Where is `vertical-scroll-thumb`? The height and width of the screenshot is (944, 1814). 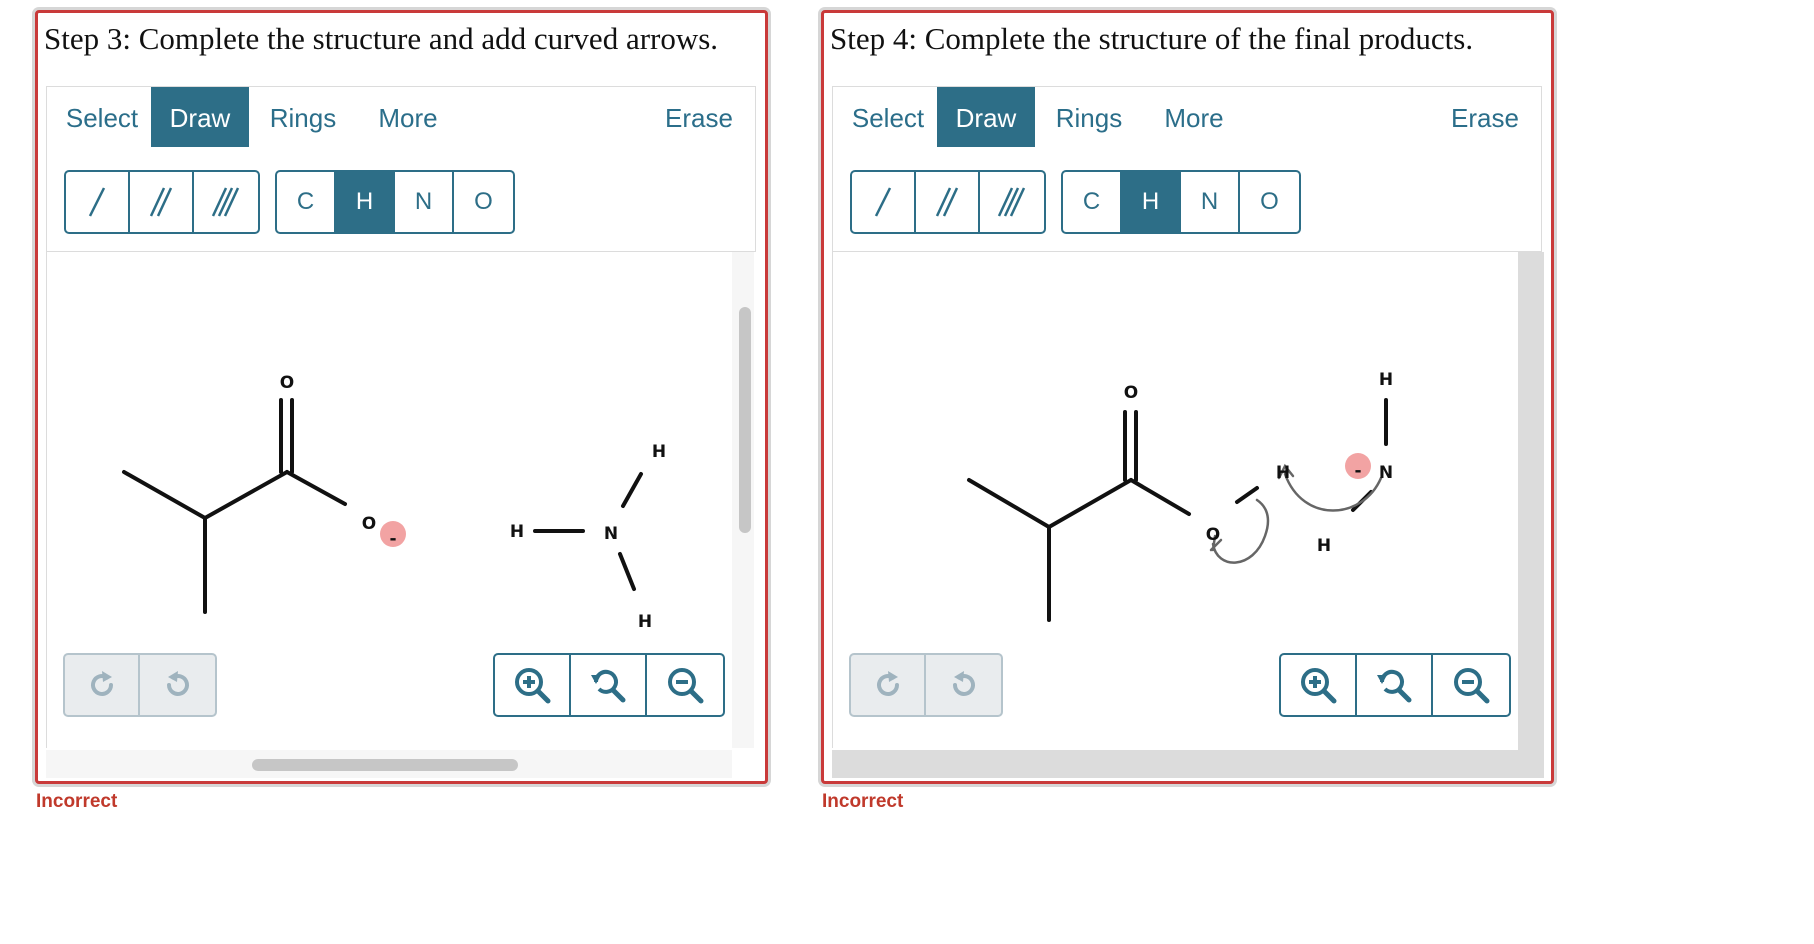
vertical-scroll-thumb is located at coordinates (745, 420).